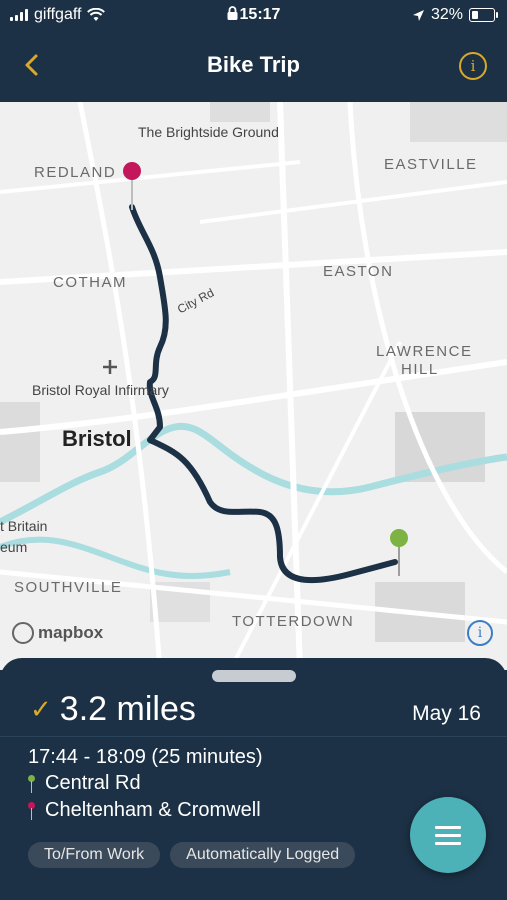 The height and width of the screenshot is (900, 507). What do you see at coordinates (100, 390) in the screenshot?
I see `map-label-infirmary: Bristol Royal Infirmary` at bounding box center [100, 390].